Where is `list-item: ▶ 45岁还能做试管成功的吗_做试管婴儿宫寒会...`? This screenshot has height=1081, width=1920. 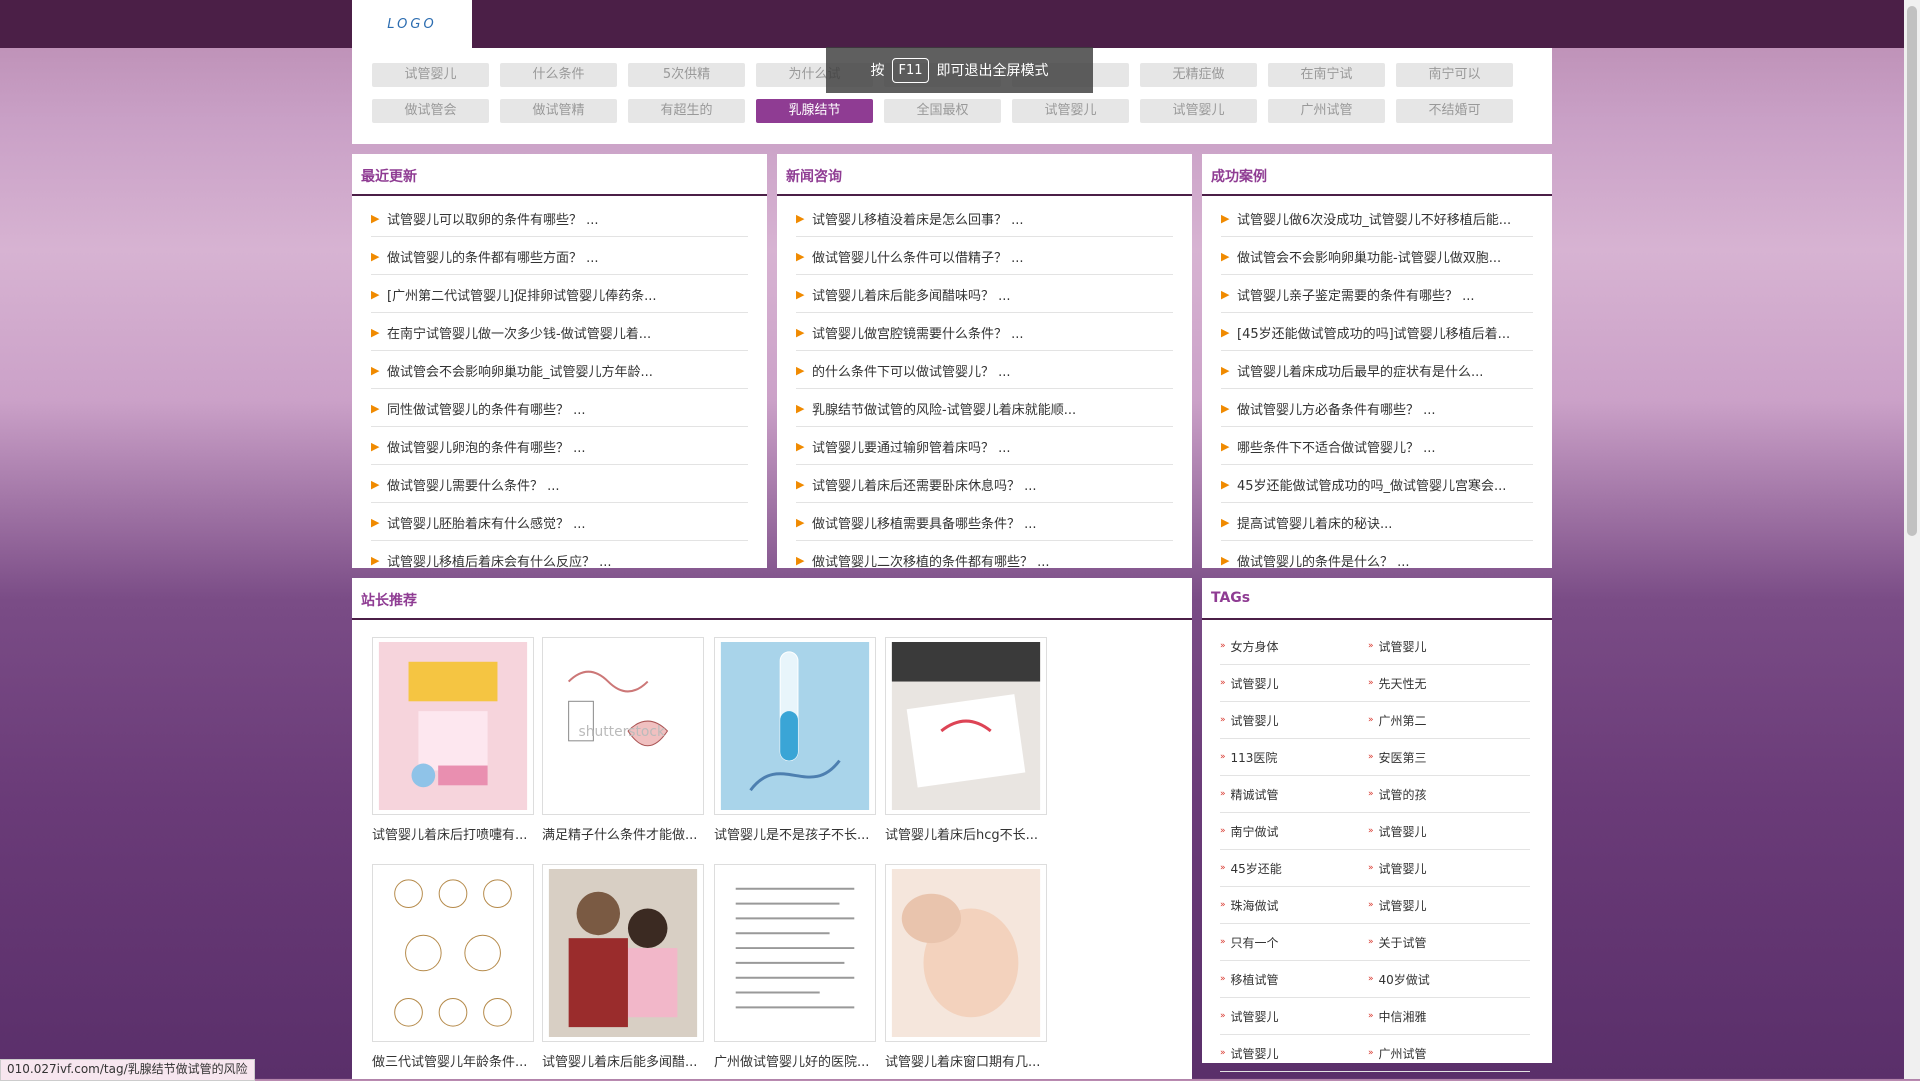 list-item: ▶ 45岁还能做试管成功的吗_做试管婴儿宫寒会... is located at coordinates (1377, 484).